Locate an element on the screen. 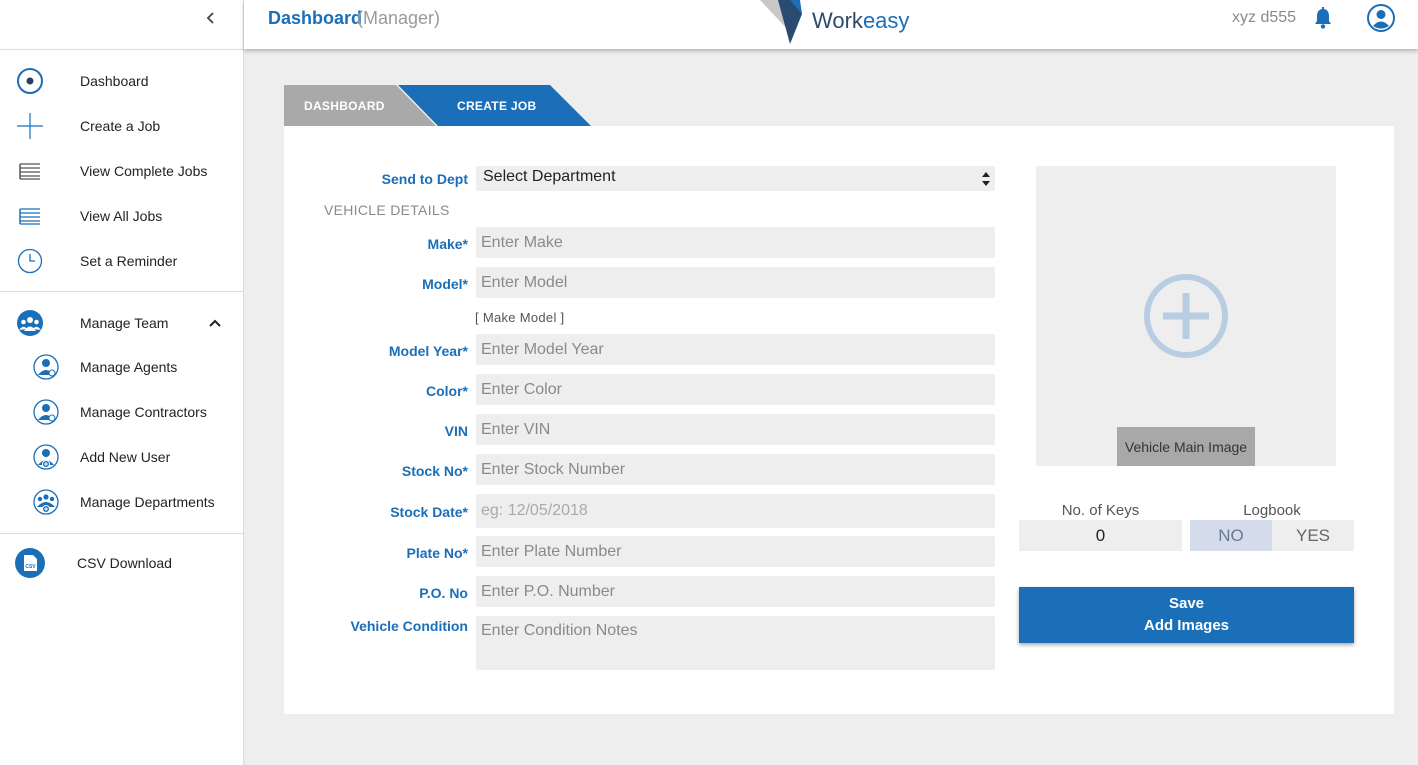  sidebar-item-add-new-user: Add New User is located at coordinates (121, 457).